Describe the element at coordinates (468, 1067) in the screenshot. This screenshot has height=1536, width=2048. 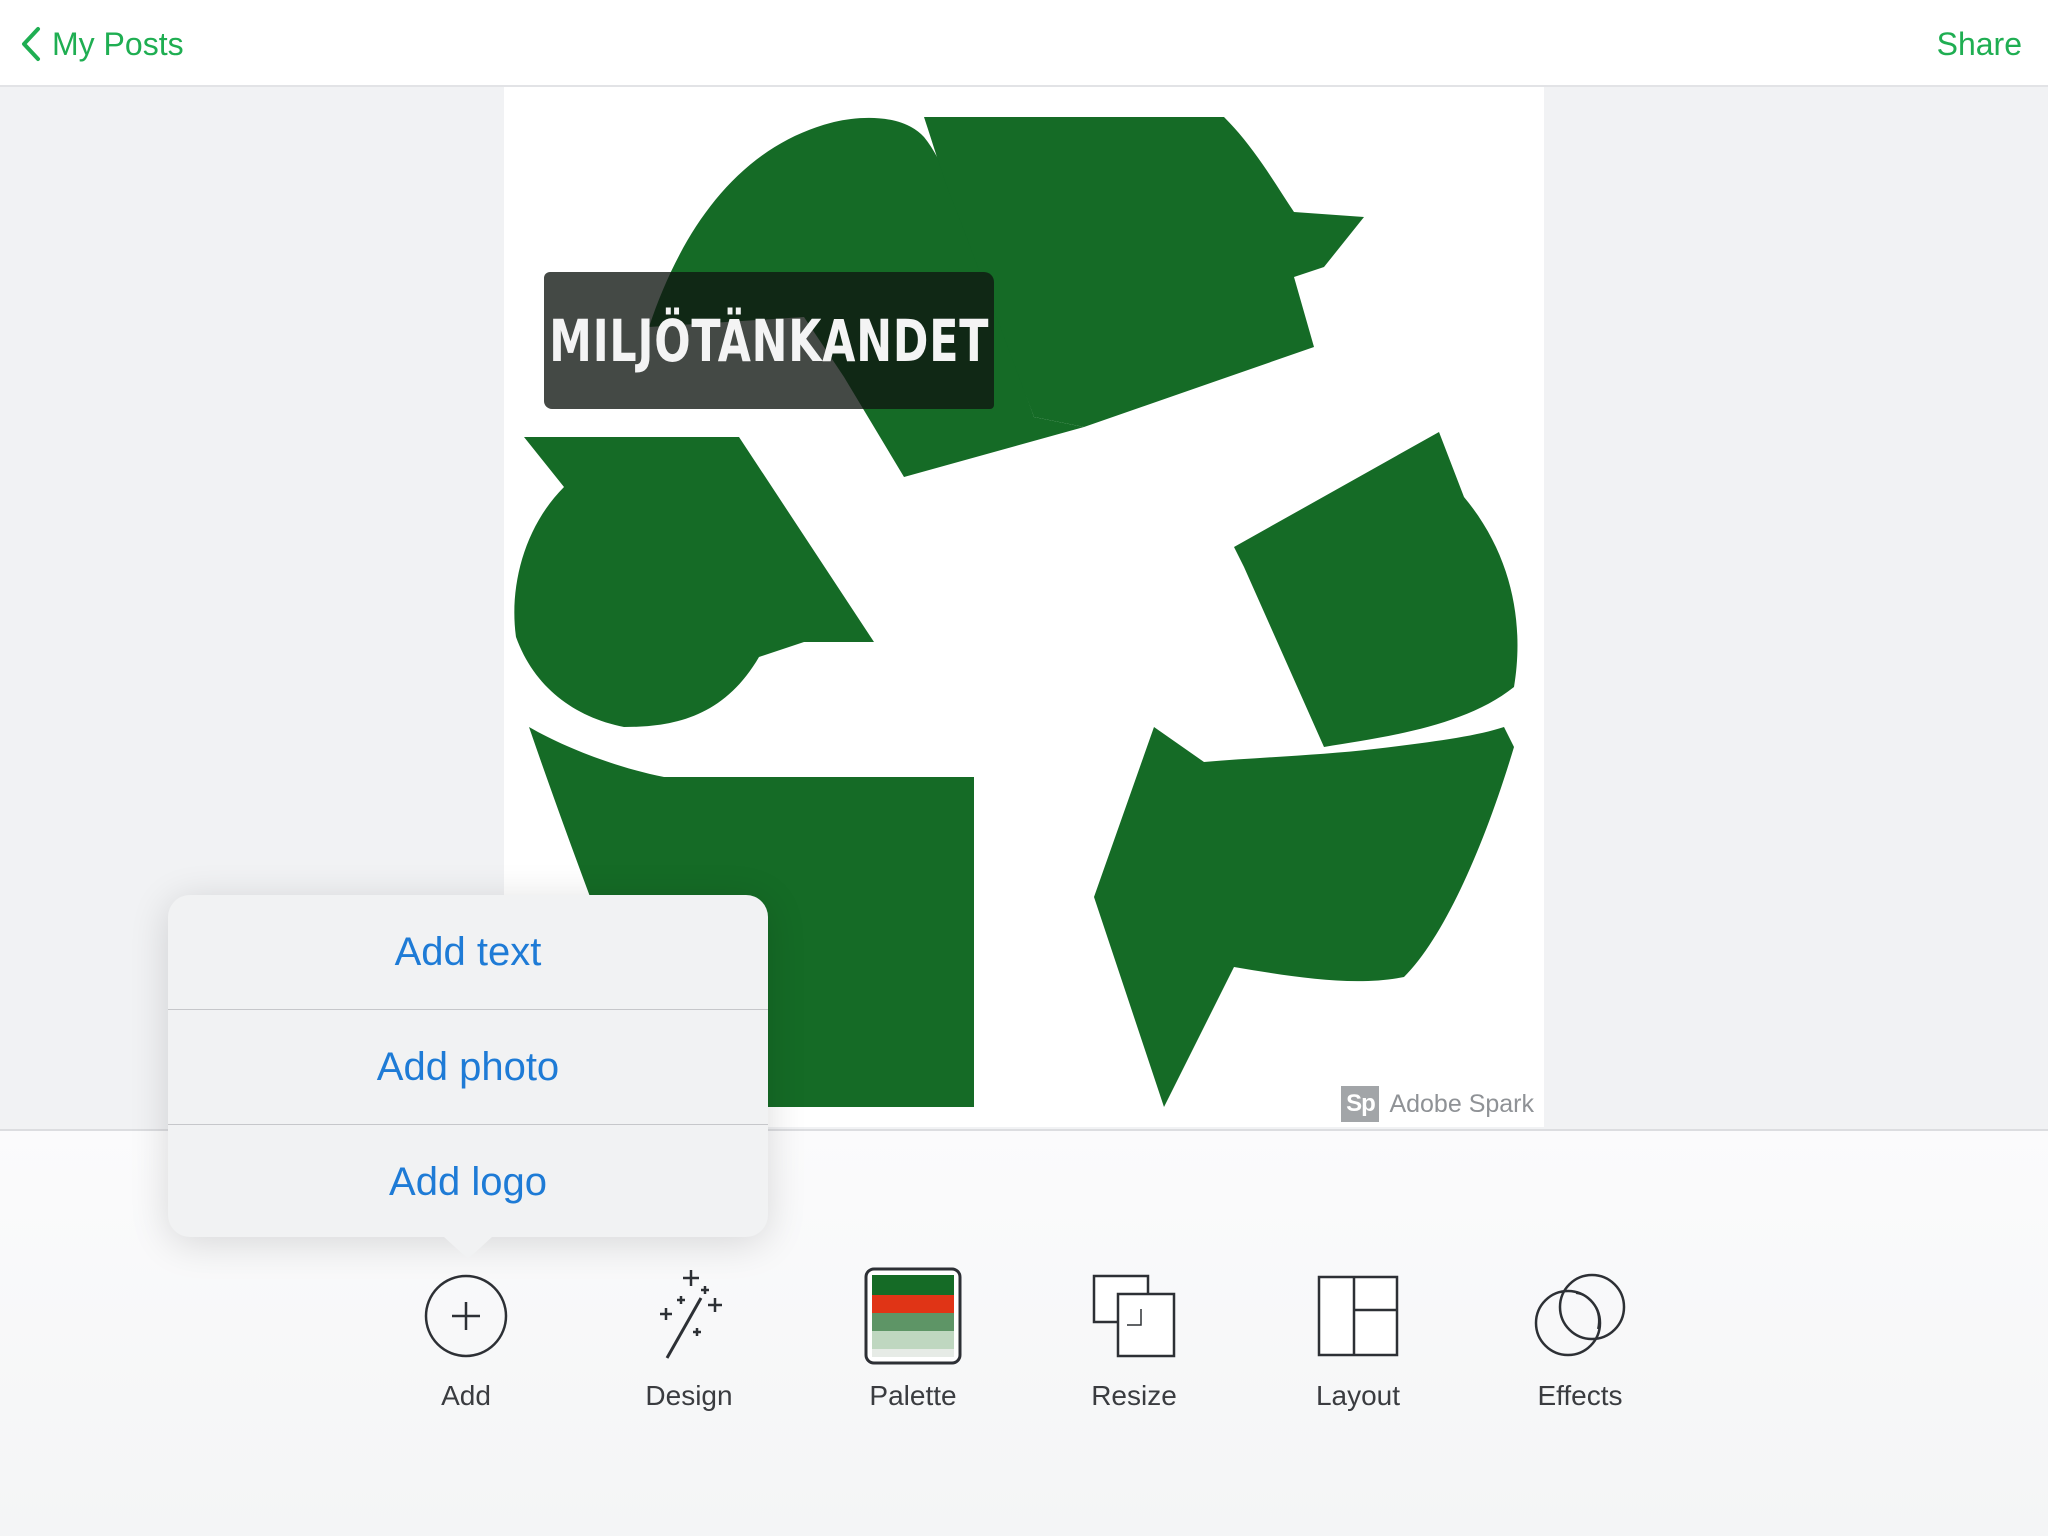
I see `add-photo-option: Add photo` at that location.